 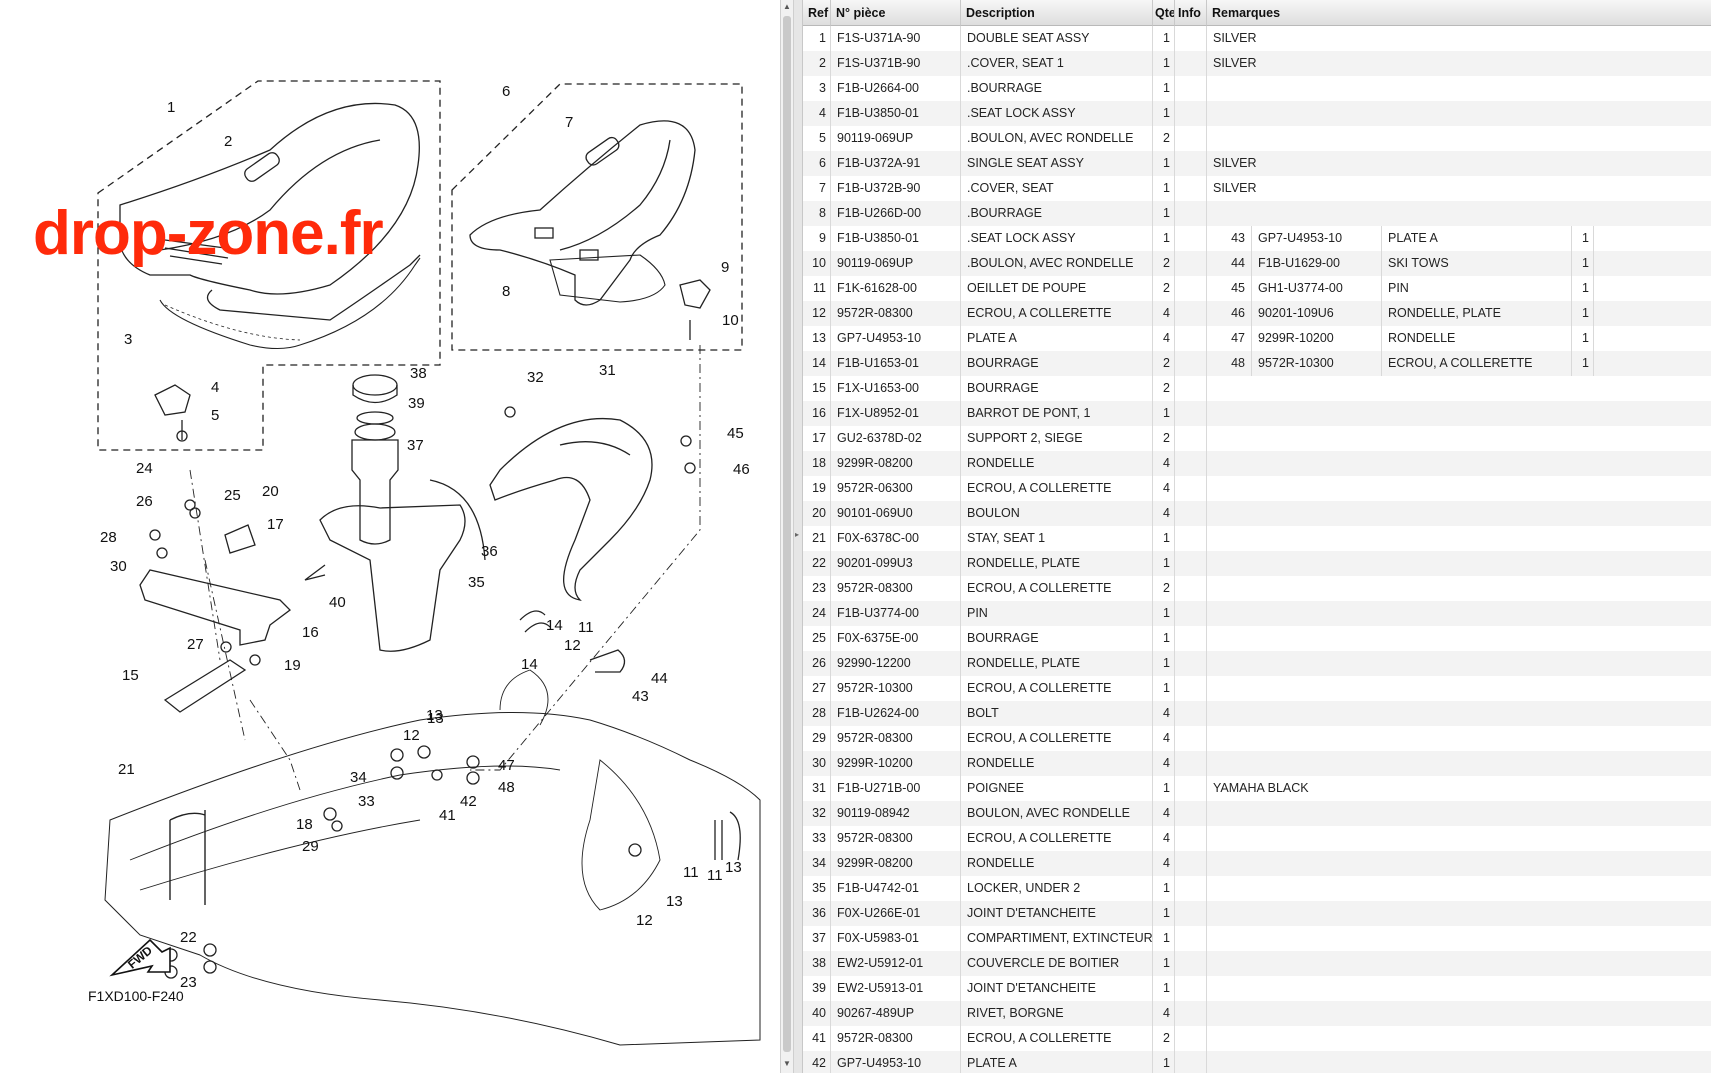 I want to click on table-row: 2 F1S-U371B-90 .COVER, SEAT 1 1 SILVER, so click(x=1257, y=63).